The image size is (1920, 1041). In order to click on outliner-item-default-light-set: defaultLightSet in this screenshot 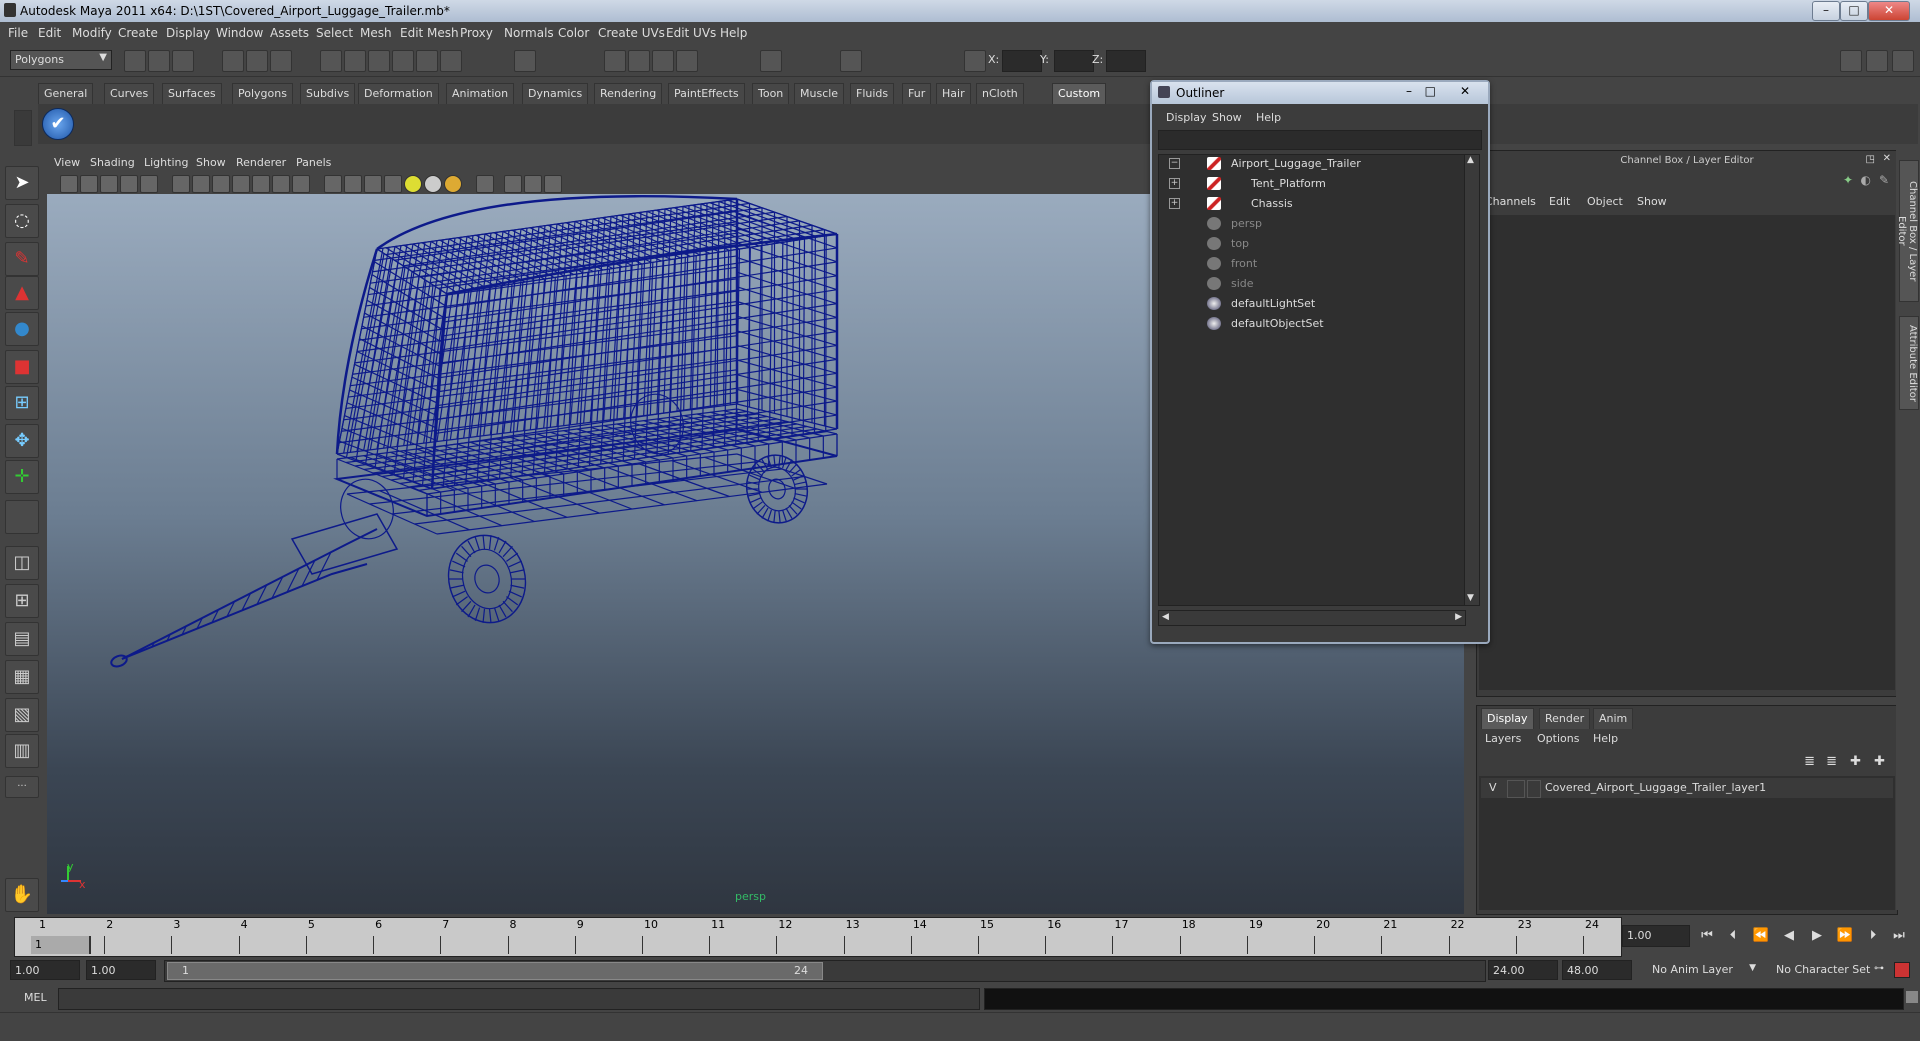, I will do `click(1309, 304)`.